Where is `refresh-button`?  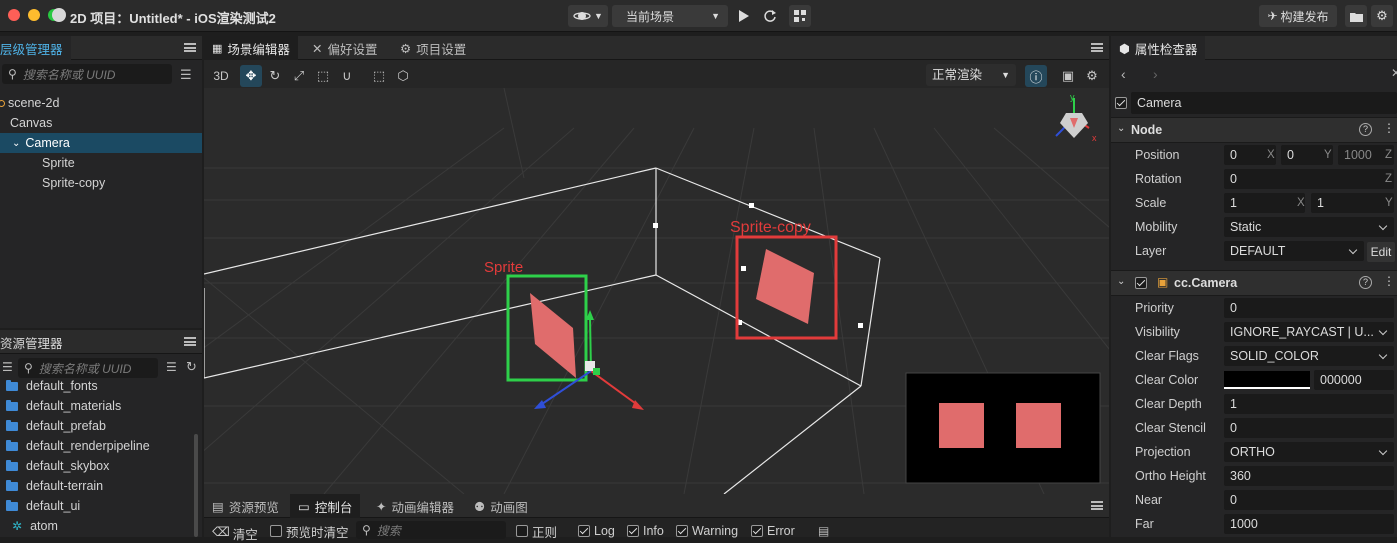 refresh-button is located at coordinates (770, 16).